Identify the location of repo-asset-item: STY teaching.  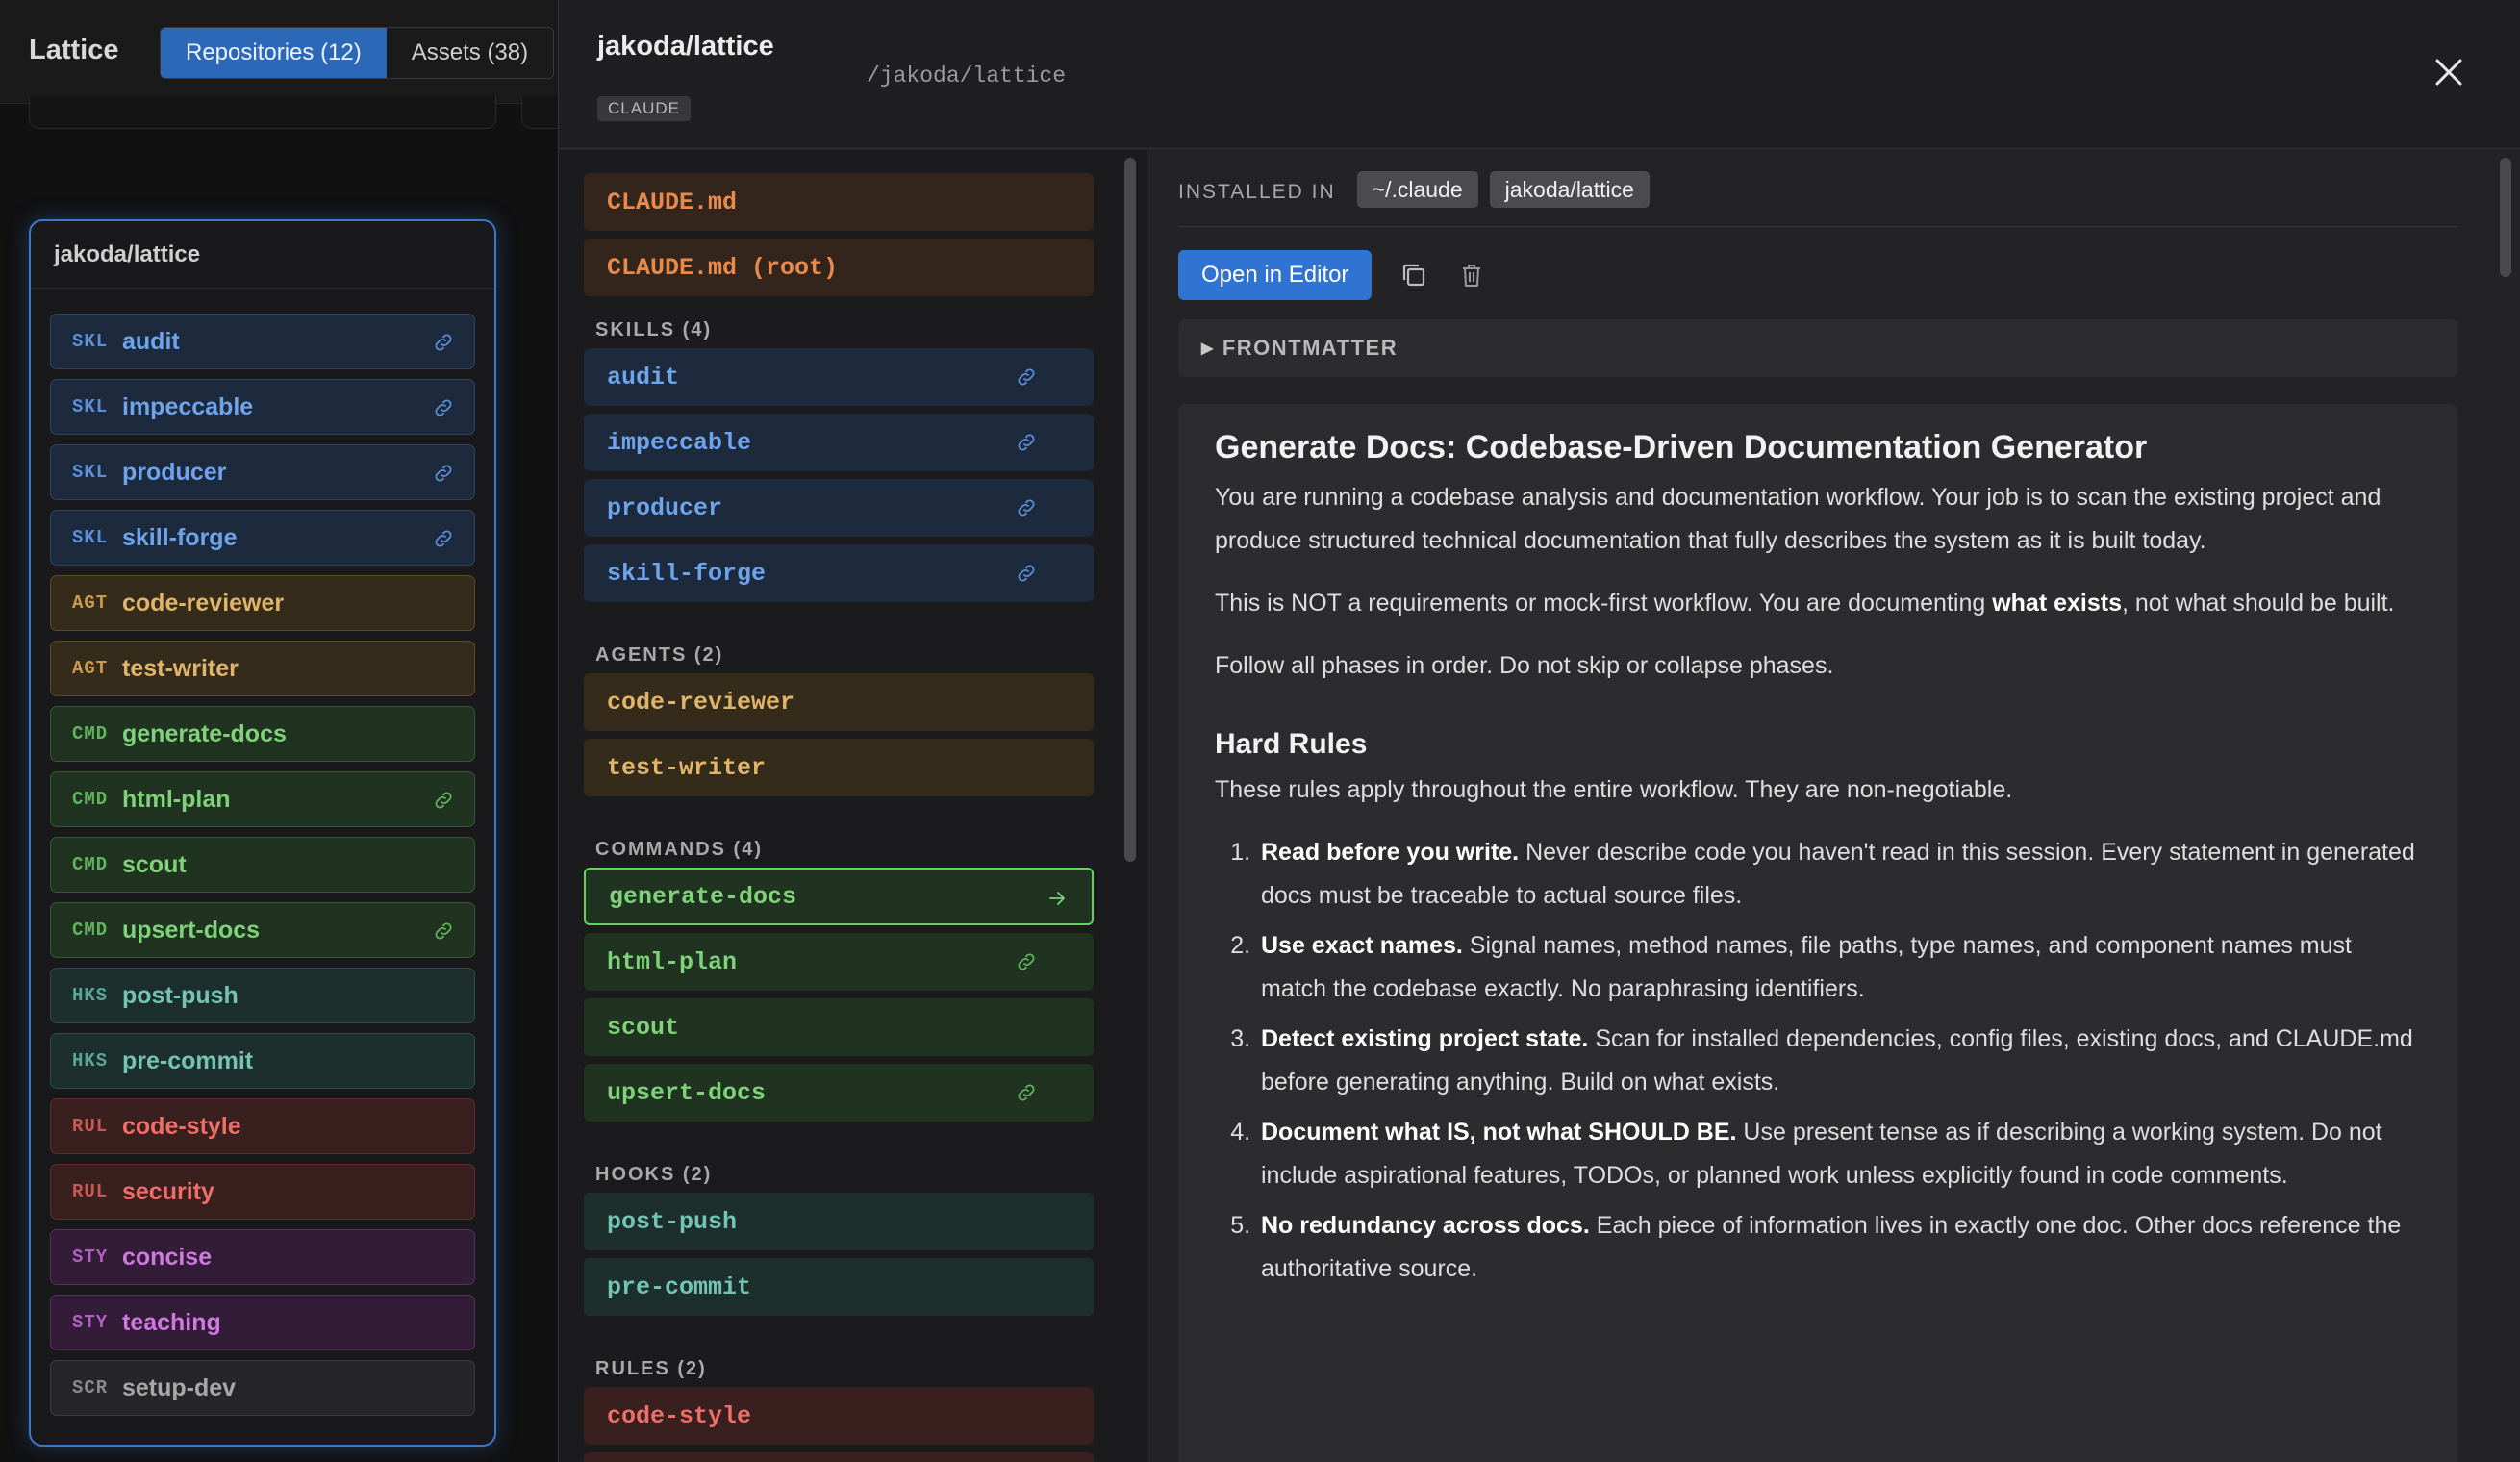
(263, 1323).